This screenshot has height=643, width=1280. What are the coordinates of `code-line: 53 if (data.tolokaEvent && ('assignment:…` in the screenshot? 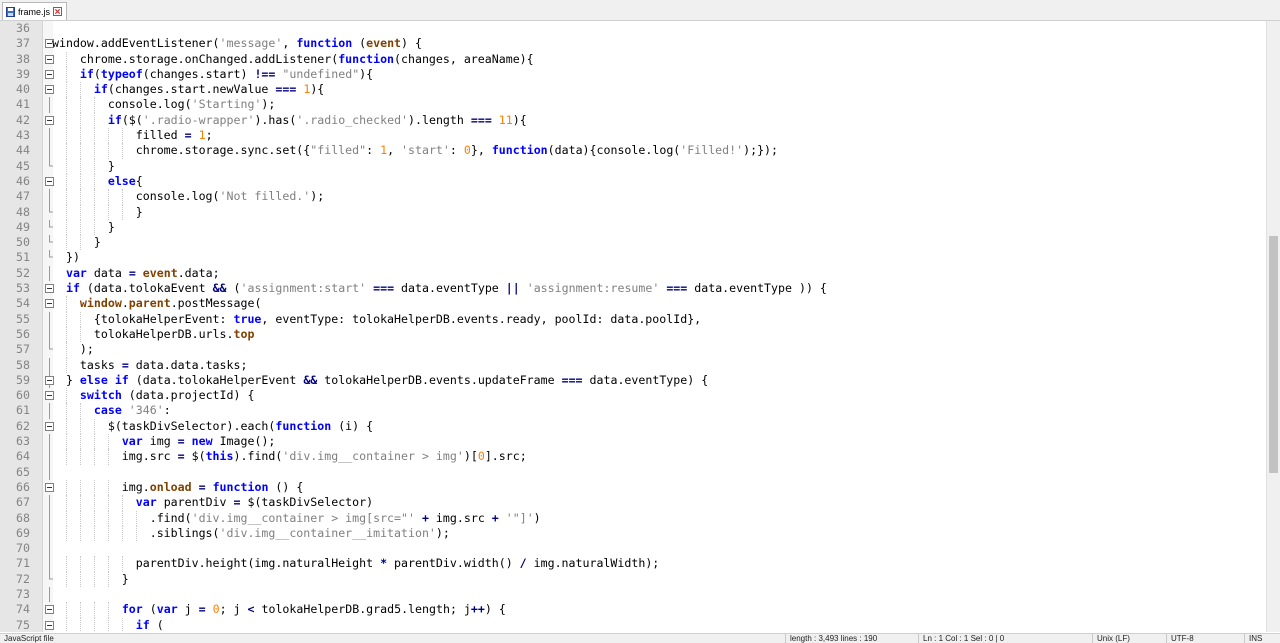 It's located at (633, 288).